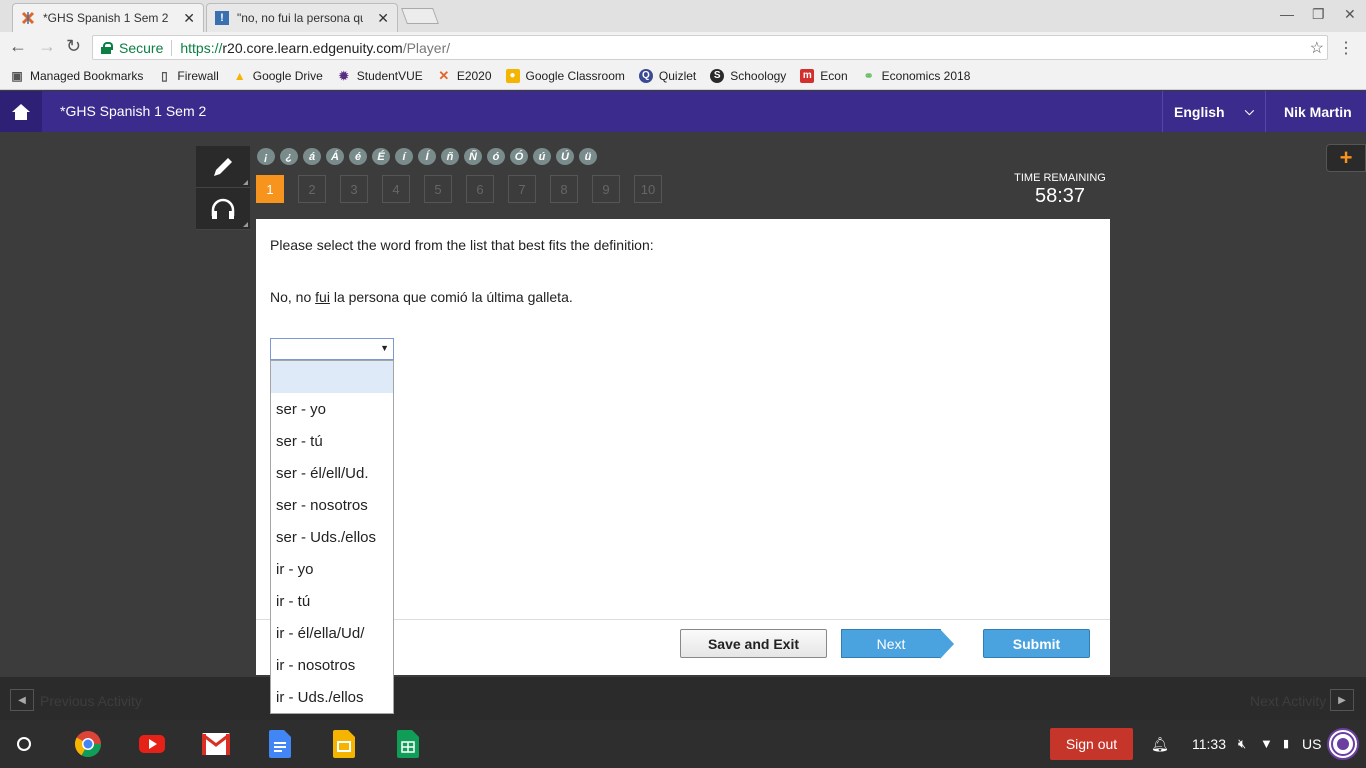 The width and height of the screenshot is (1366, 768). I want to click on caret-right-icon: ▶, so click(1342, 700).